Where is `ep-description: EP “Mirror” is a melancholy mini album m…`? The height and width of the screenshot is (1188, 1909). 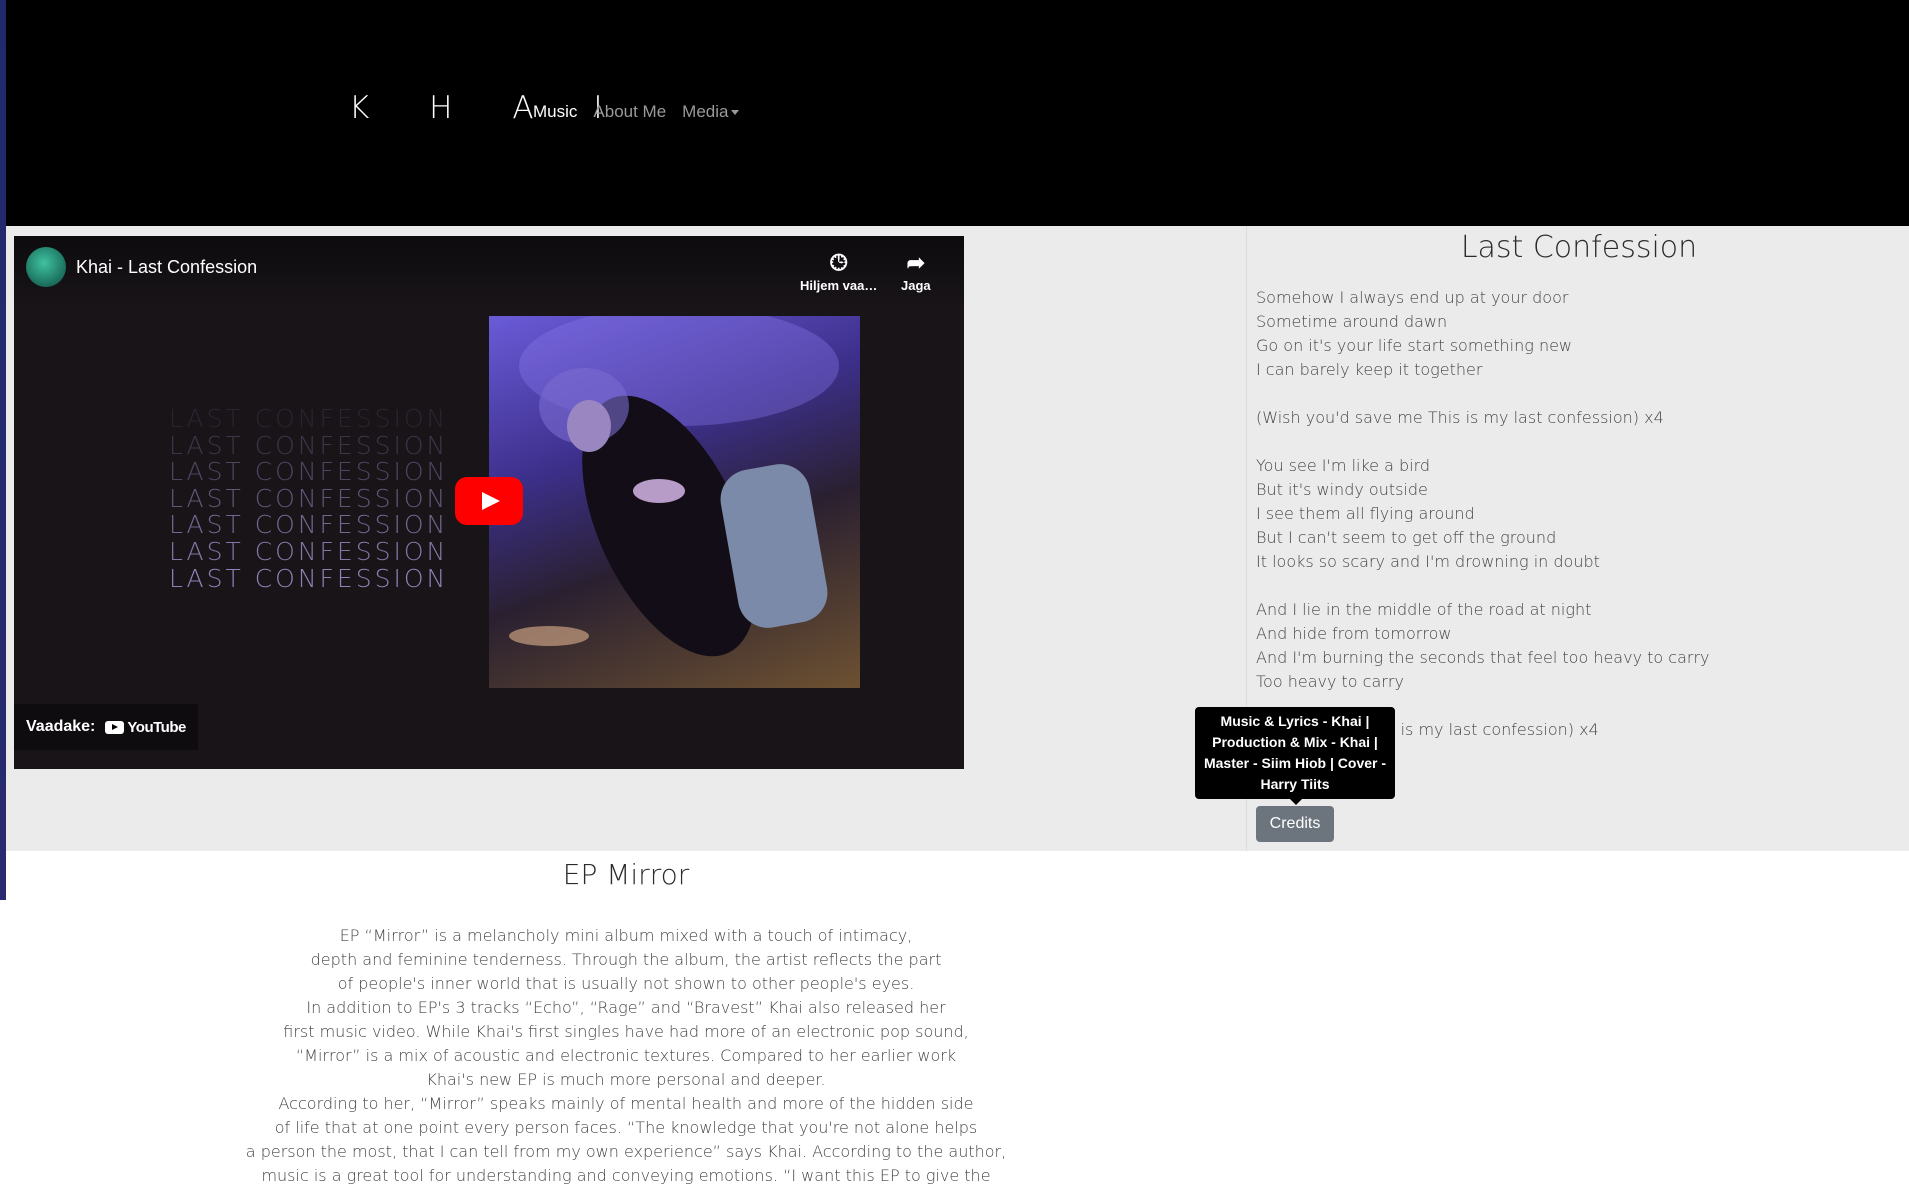
ep-description: EP “Mirror” is a melancholy mini album m… is located at coordinates (626, 1056).